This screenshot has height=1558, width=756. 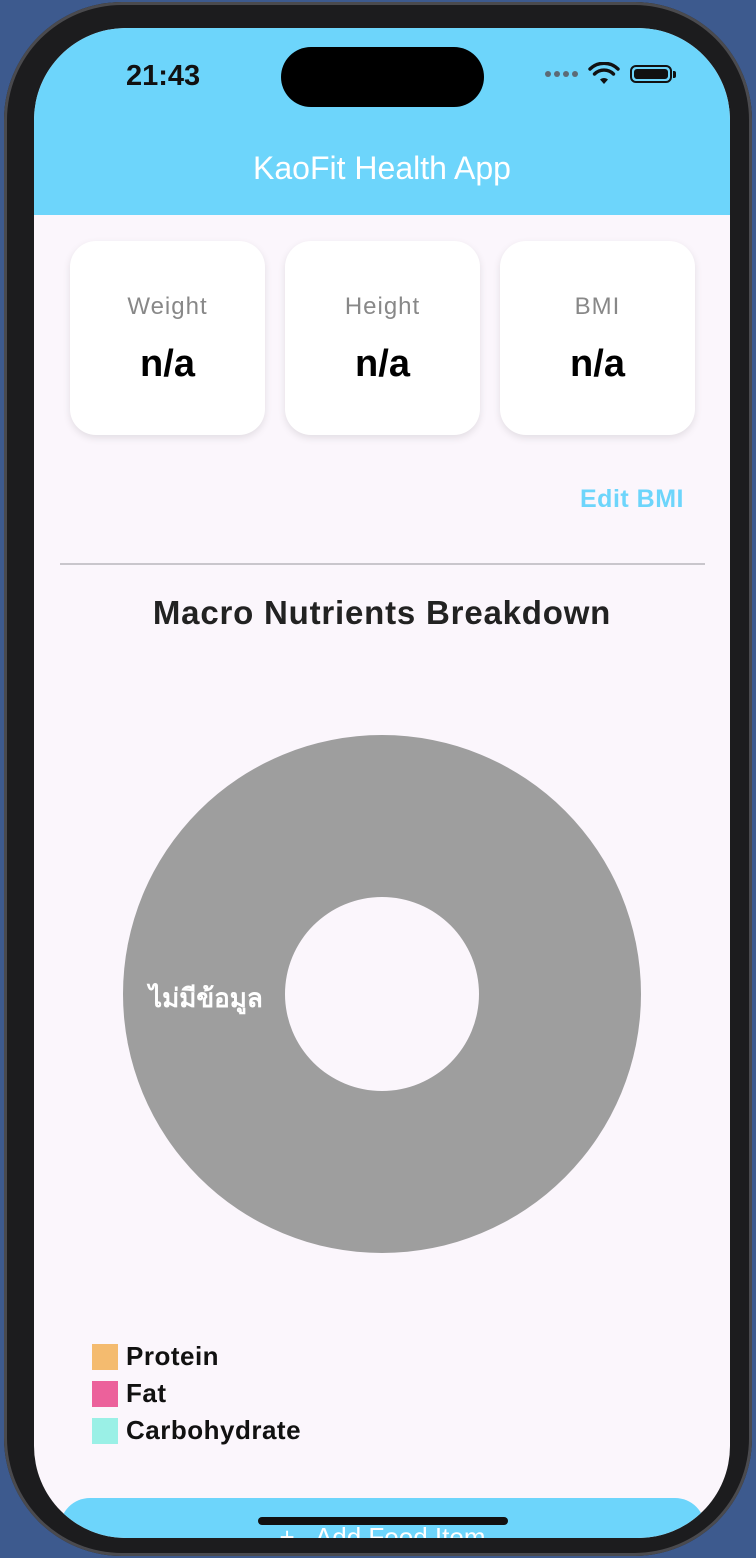 I want to click on height-label: Height, so click(x=382, y=306).